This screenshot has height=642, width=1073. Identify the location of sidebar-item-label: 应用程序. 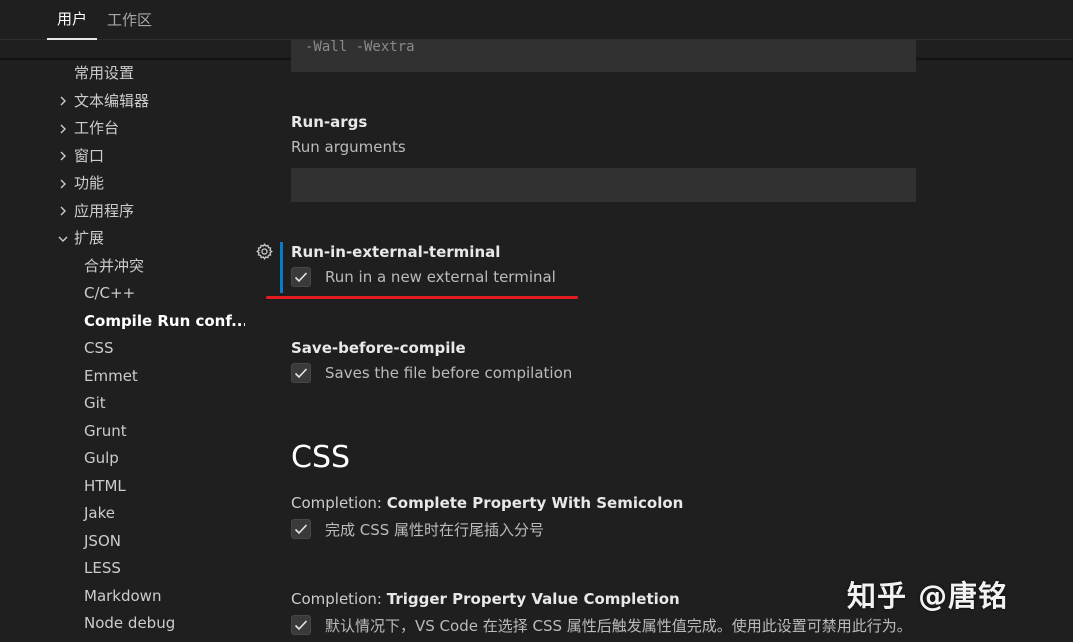
(104, 210).